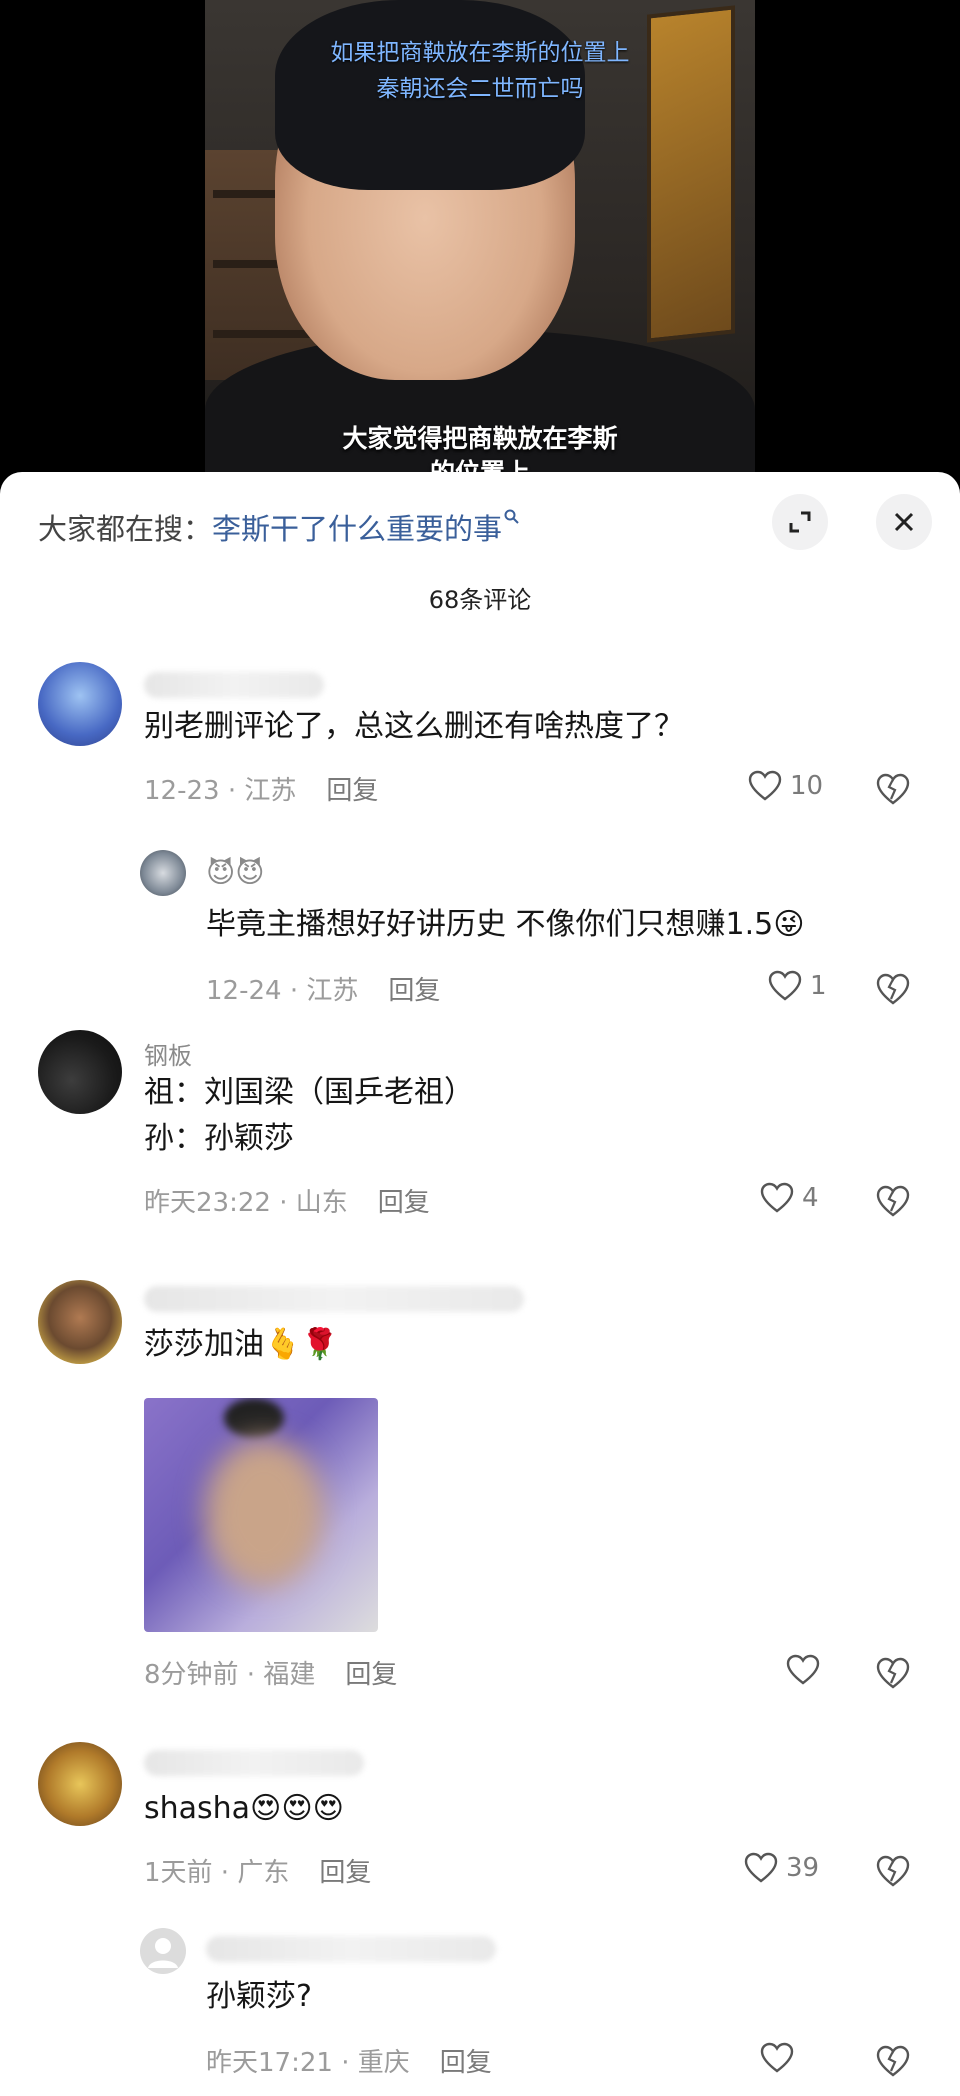  What do you see at coordinates (244, 1808) in the screenshot?
I see `comment-text: shasha😍😍😍` at bounding box center [244, 1808].